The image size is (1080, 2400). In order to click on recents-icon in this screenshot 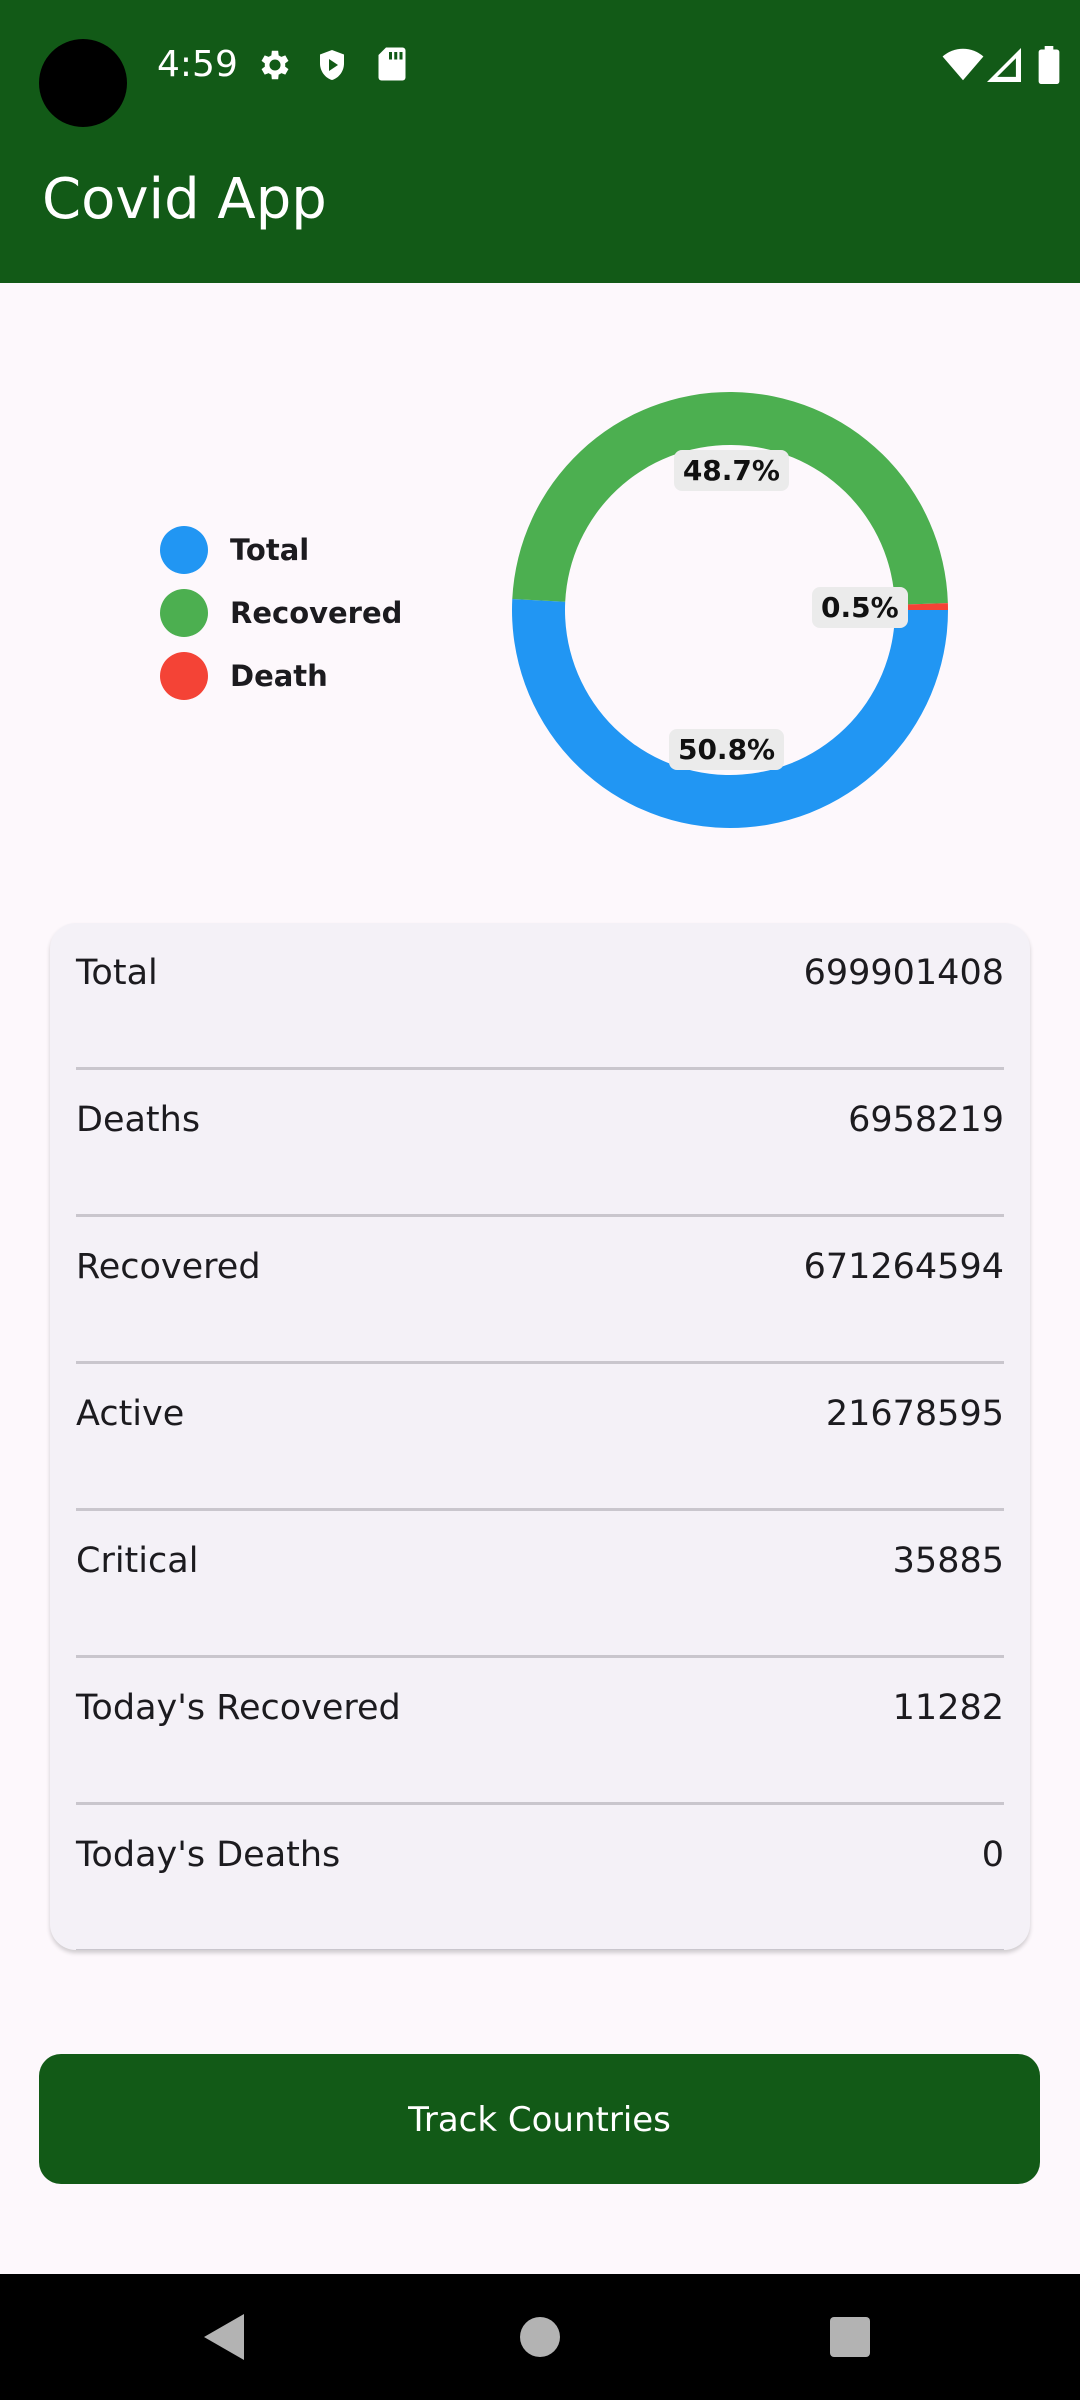, I will do `click(850, 2337)`.